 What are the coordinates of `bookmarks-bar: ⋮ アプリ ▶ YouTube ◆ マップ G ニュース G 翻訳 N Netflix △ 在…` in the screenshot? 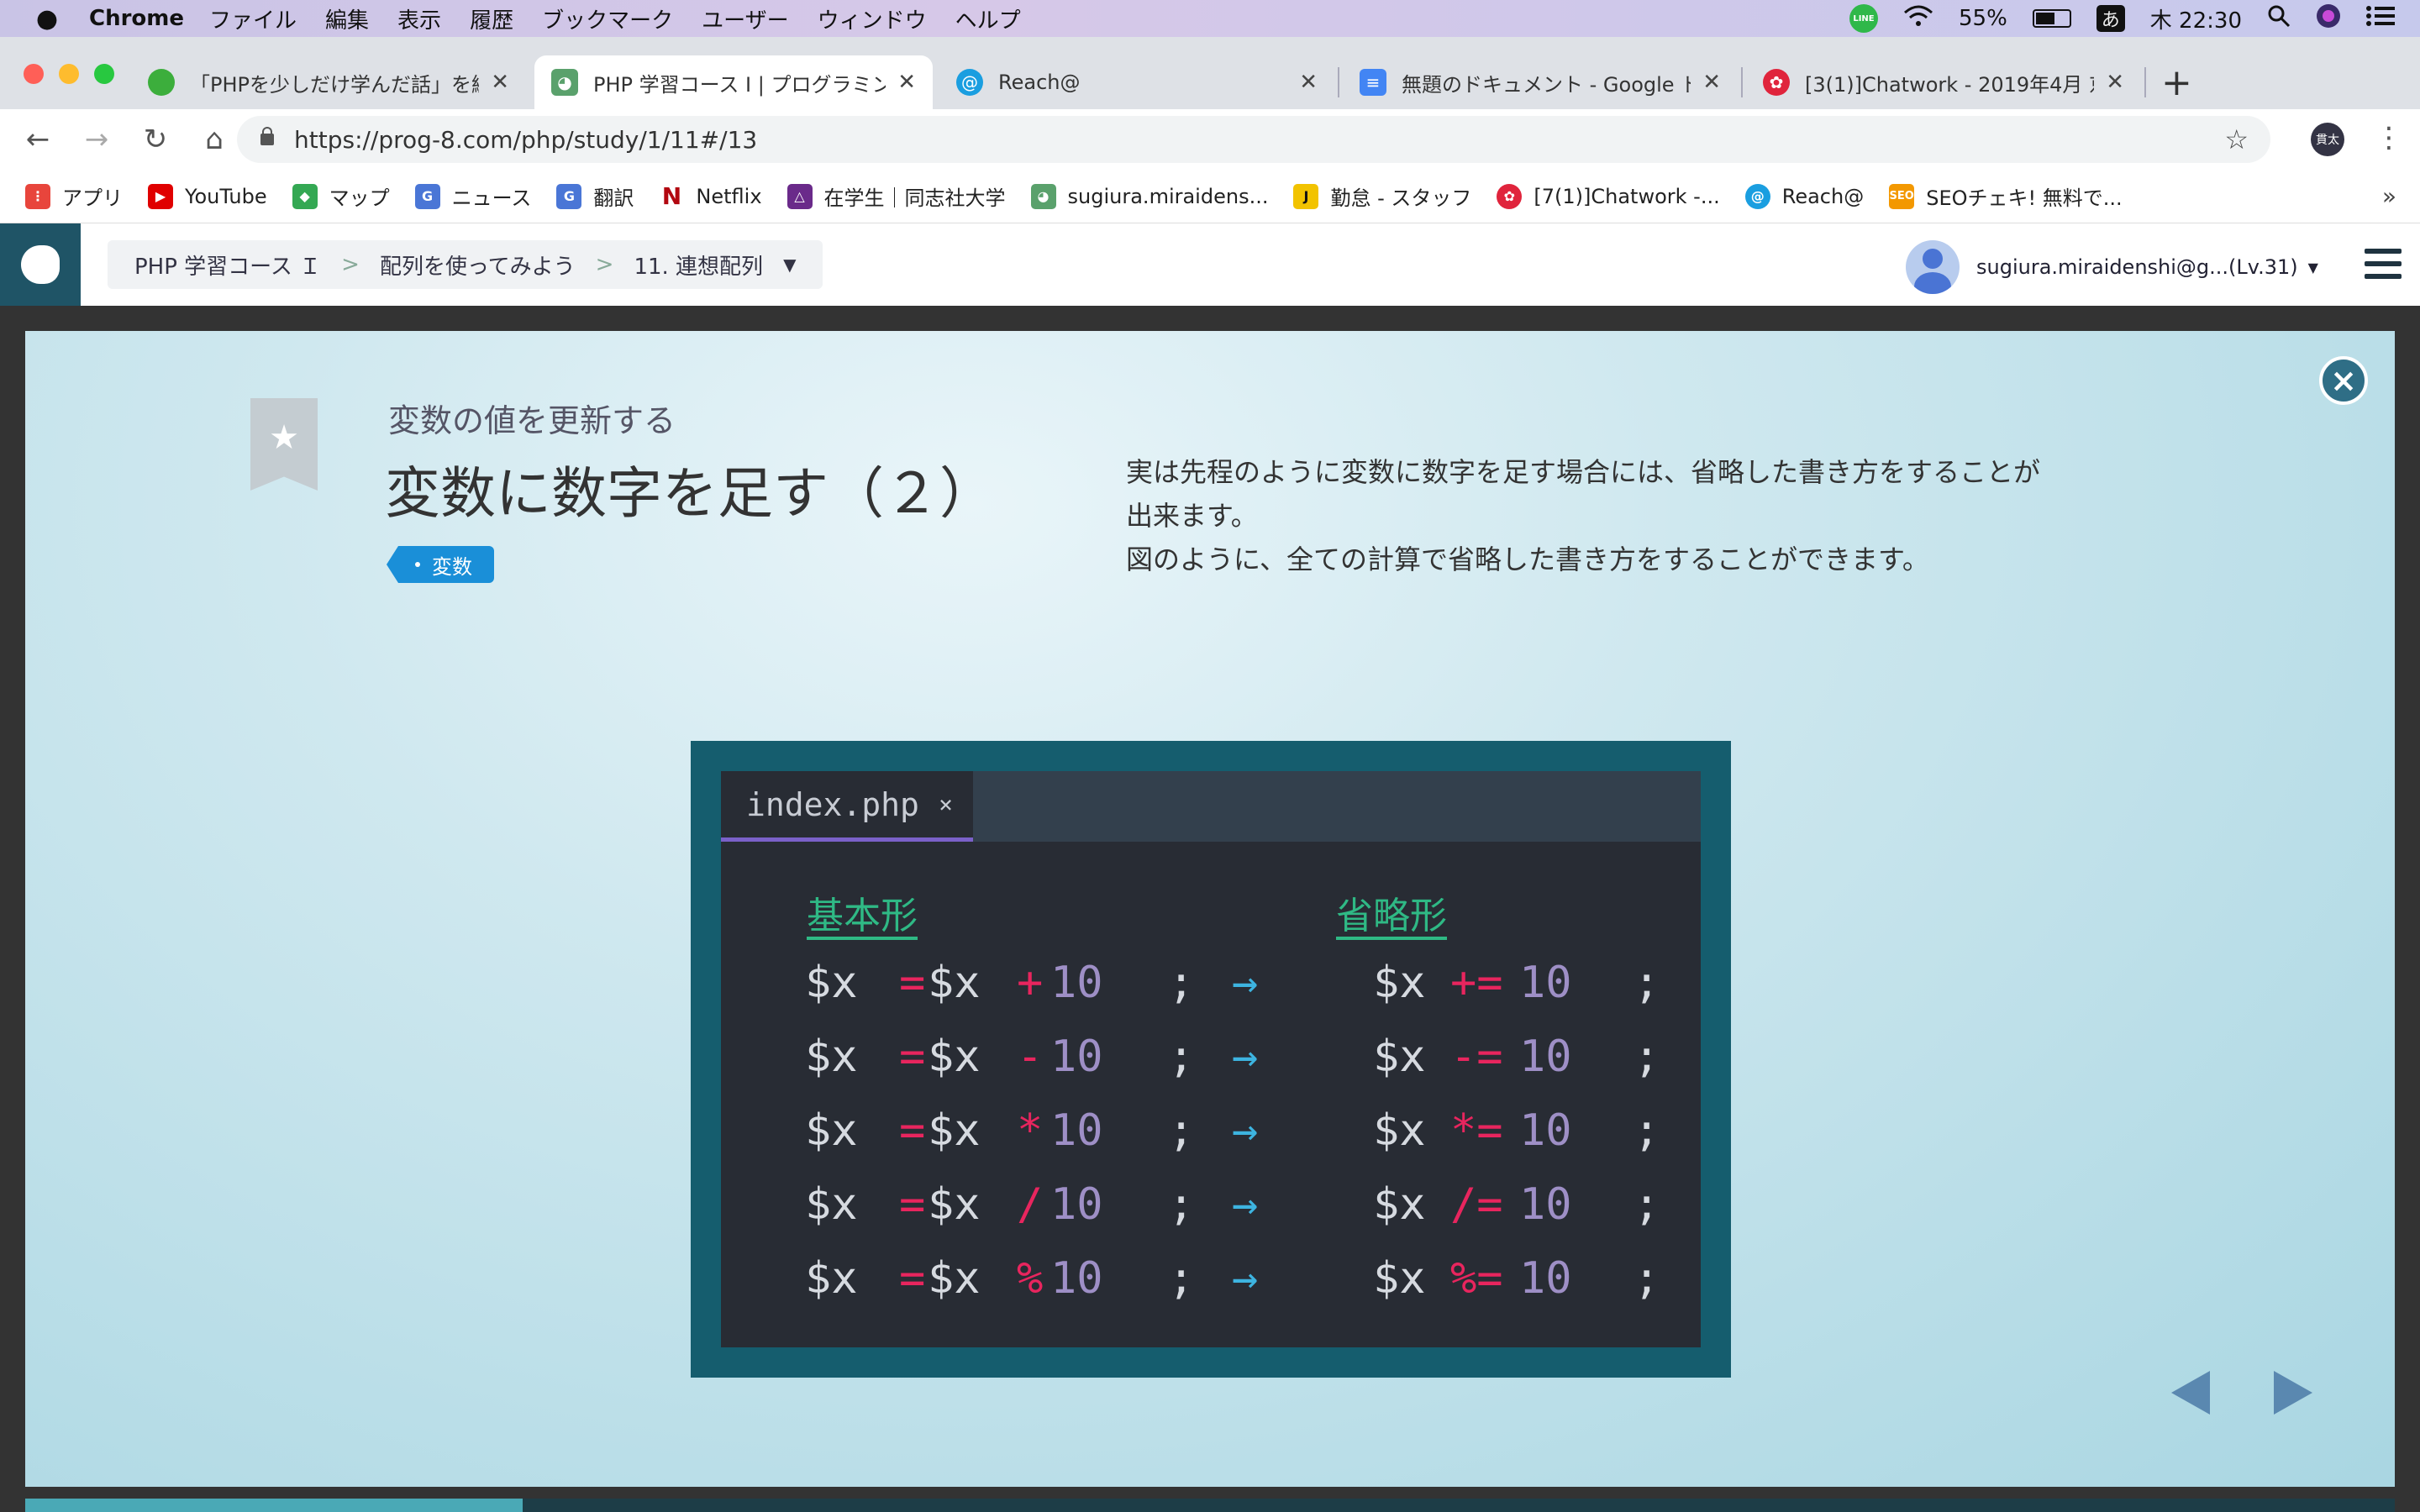 It's located at (1210, 196).